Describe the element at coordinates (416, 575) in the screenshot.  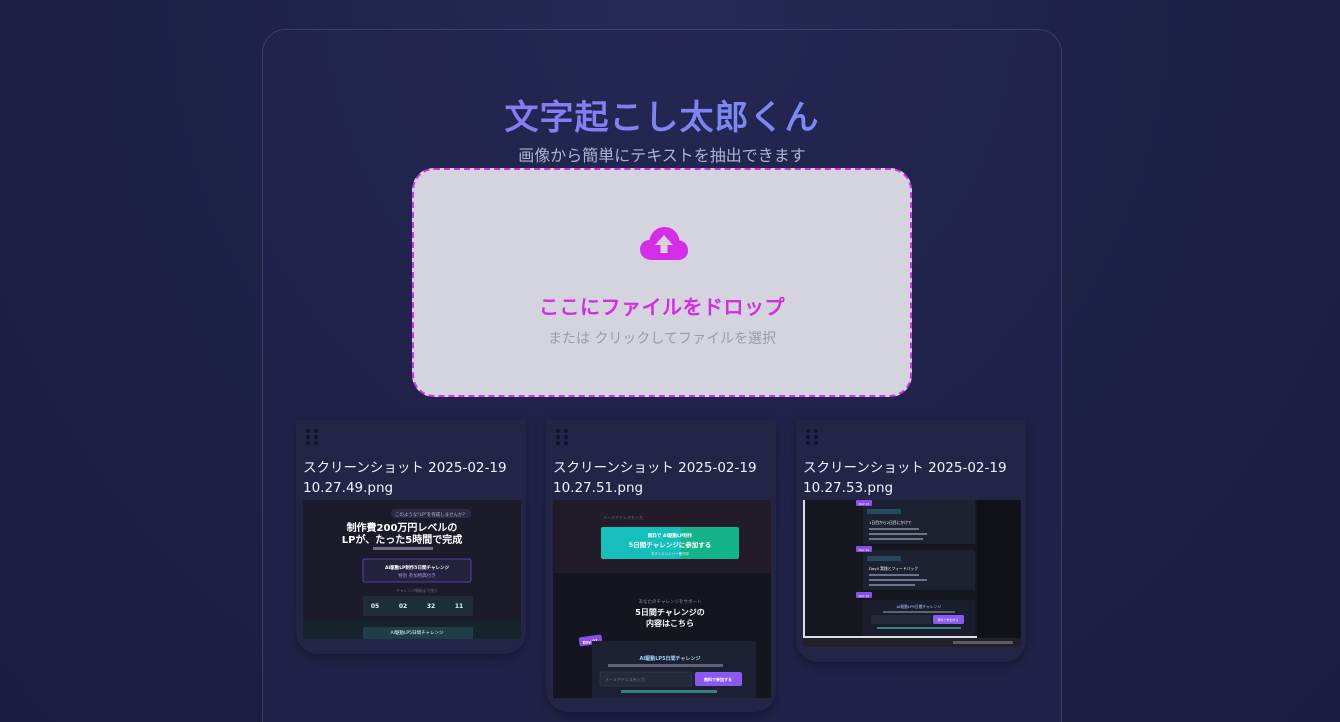
I see `thumb-box-2: 特別 参加特典付き` at that location.